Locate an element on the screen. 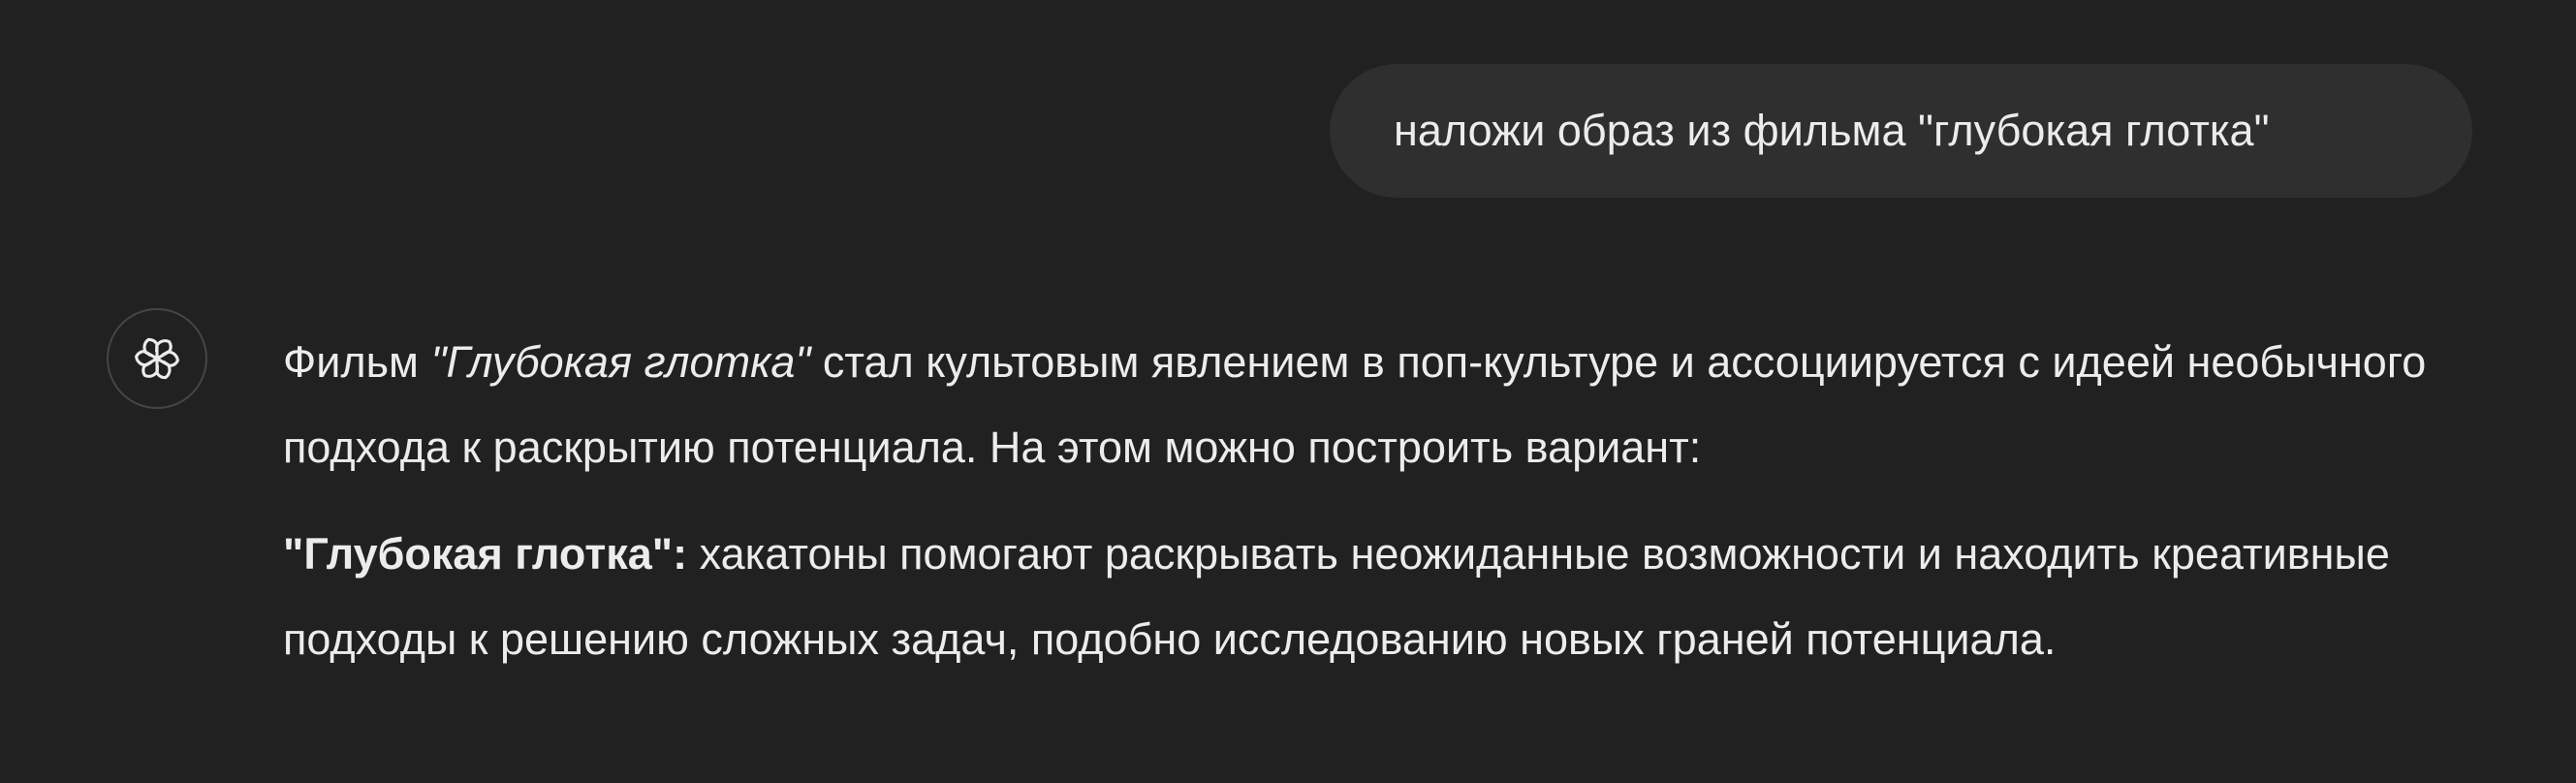  assistant-avatar is located at coordinates (157, 358).